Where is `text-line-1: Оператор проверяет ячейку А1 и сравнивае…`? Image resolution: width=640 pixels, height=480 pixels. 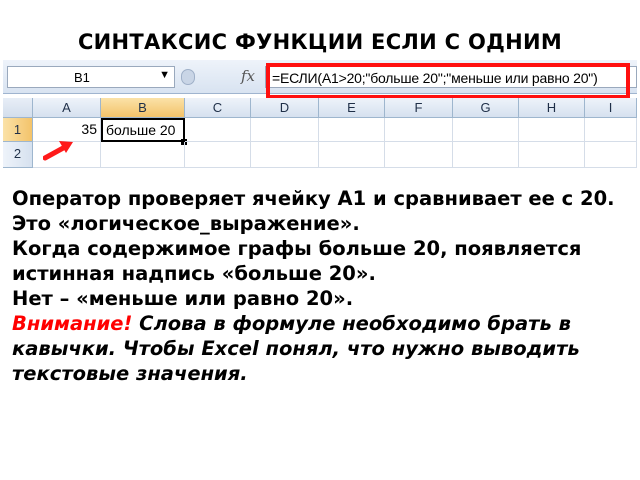 text-line-1: Оператор проверяет ячейку А1 и сравнивае… is located at coordinates (313, 198).